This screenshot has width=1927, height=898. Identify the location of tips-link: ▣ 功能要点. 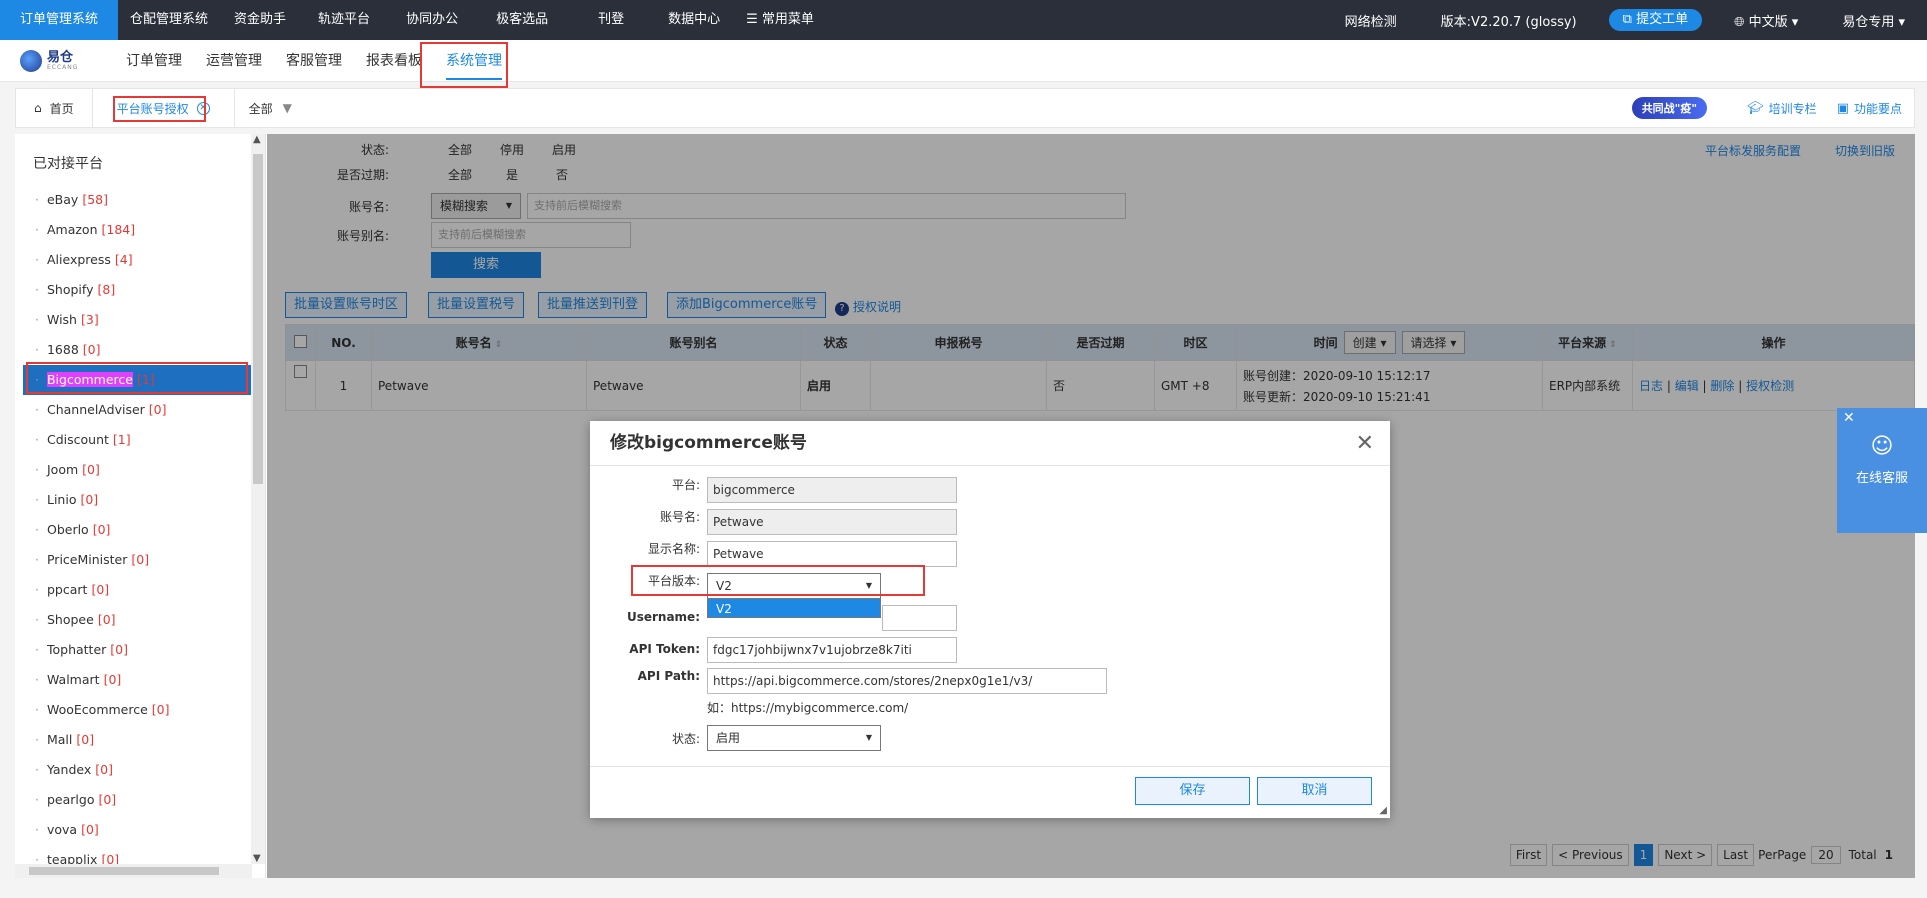
(1869, 108).